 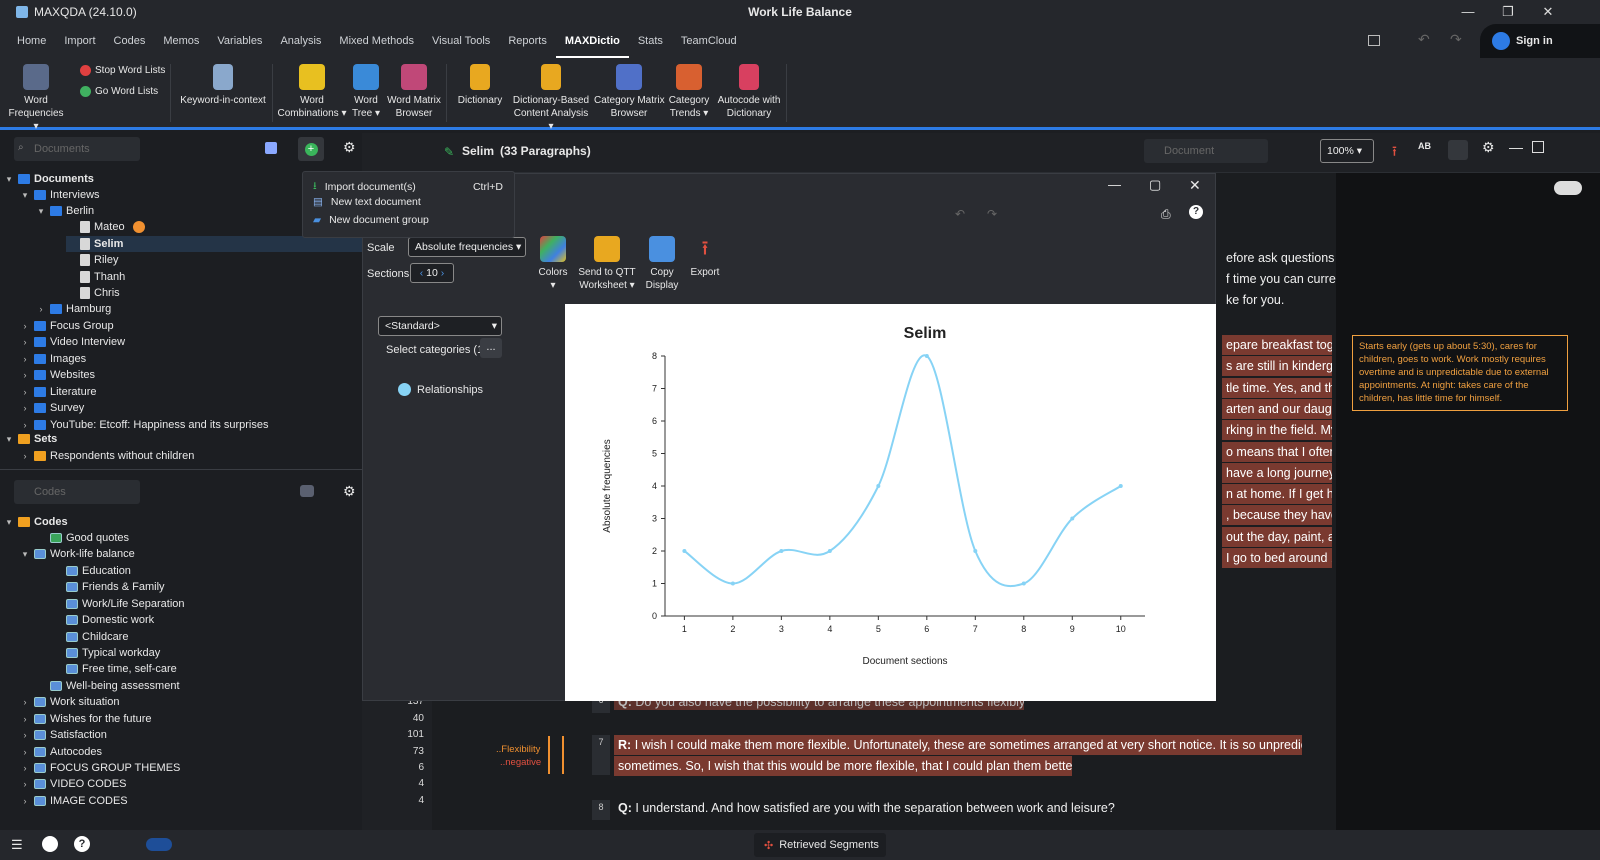 I want to click on layout-grid-icon, so click(x=1374, y=40).